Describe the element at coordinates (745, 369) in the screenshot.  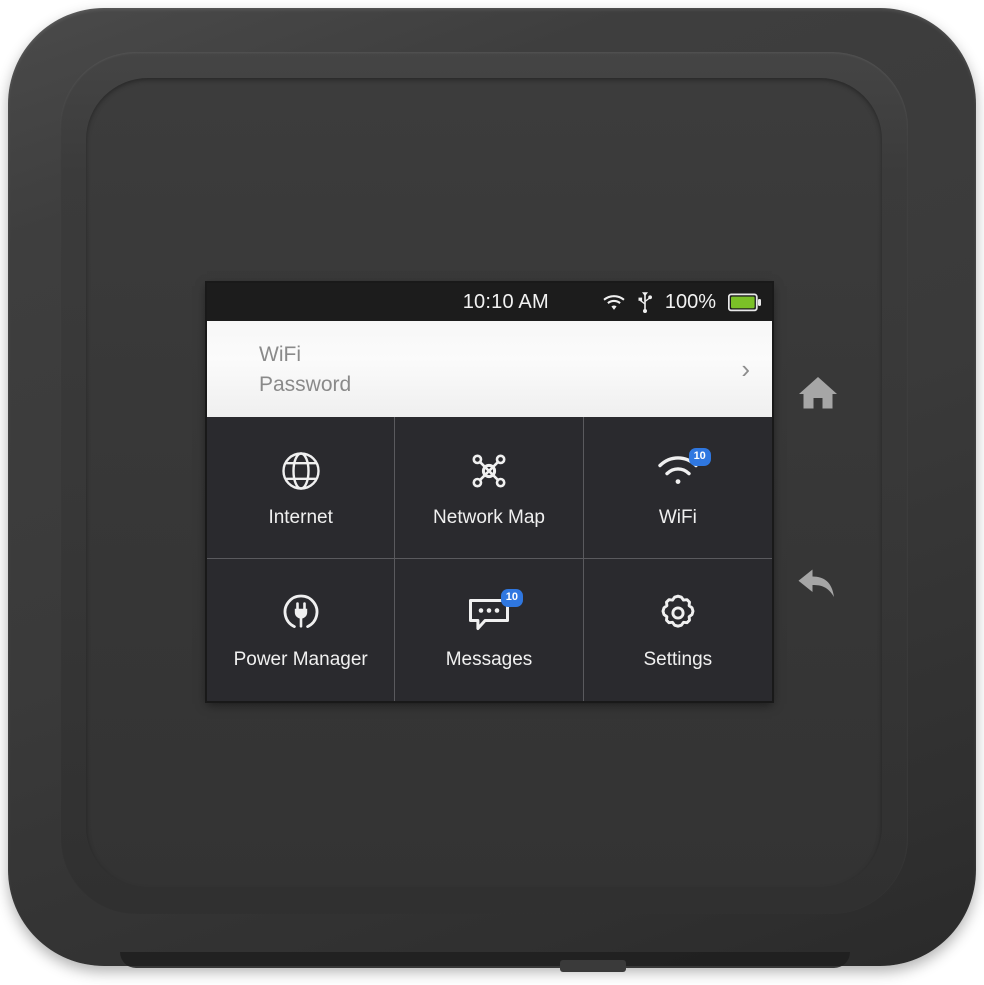
I see `chevron-right-icon: ›` at that location.